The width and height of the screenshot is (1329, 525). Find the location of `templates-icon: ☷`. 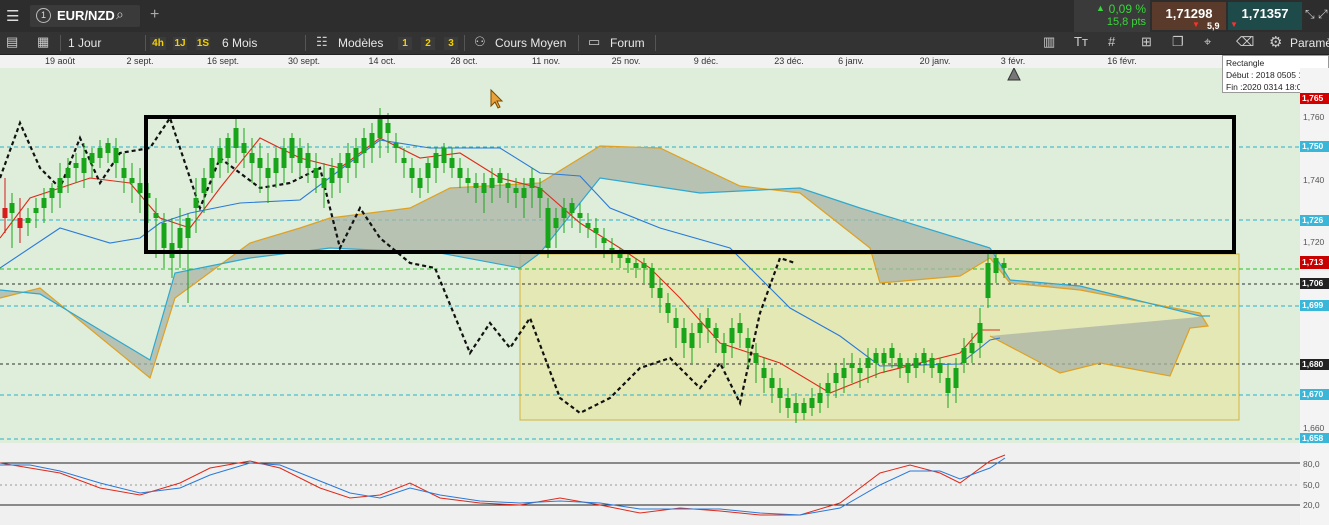

templates-icon: ☷ is located at coordinates (322, 42).